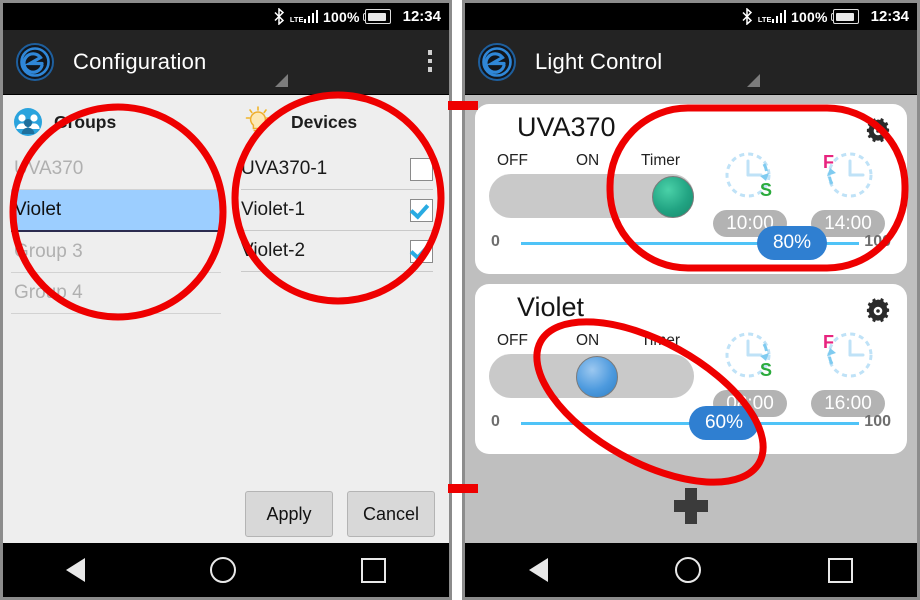 This screenshot has height=600, width=920. Describe the element at coordinates (258, 121) in the screenshot. I see `lightbulb-icon` at that location.